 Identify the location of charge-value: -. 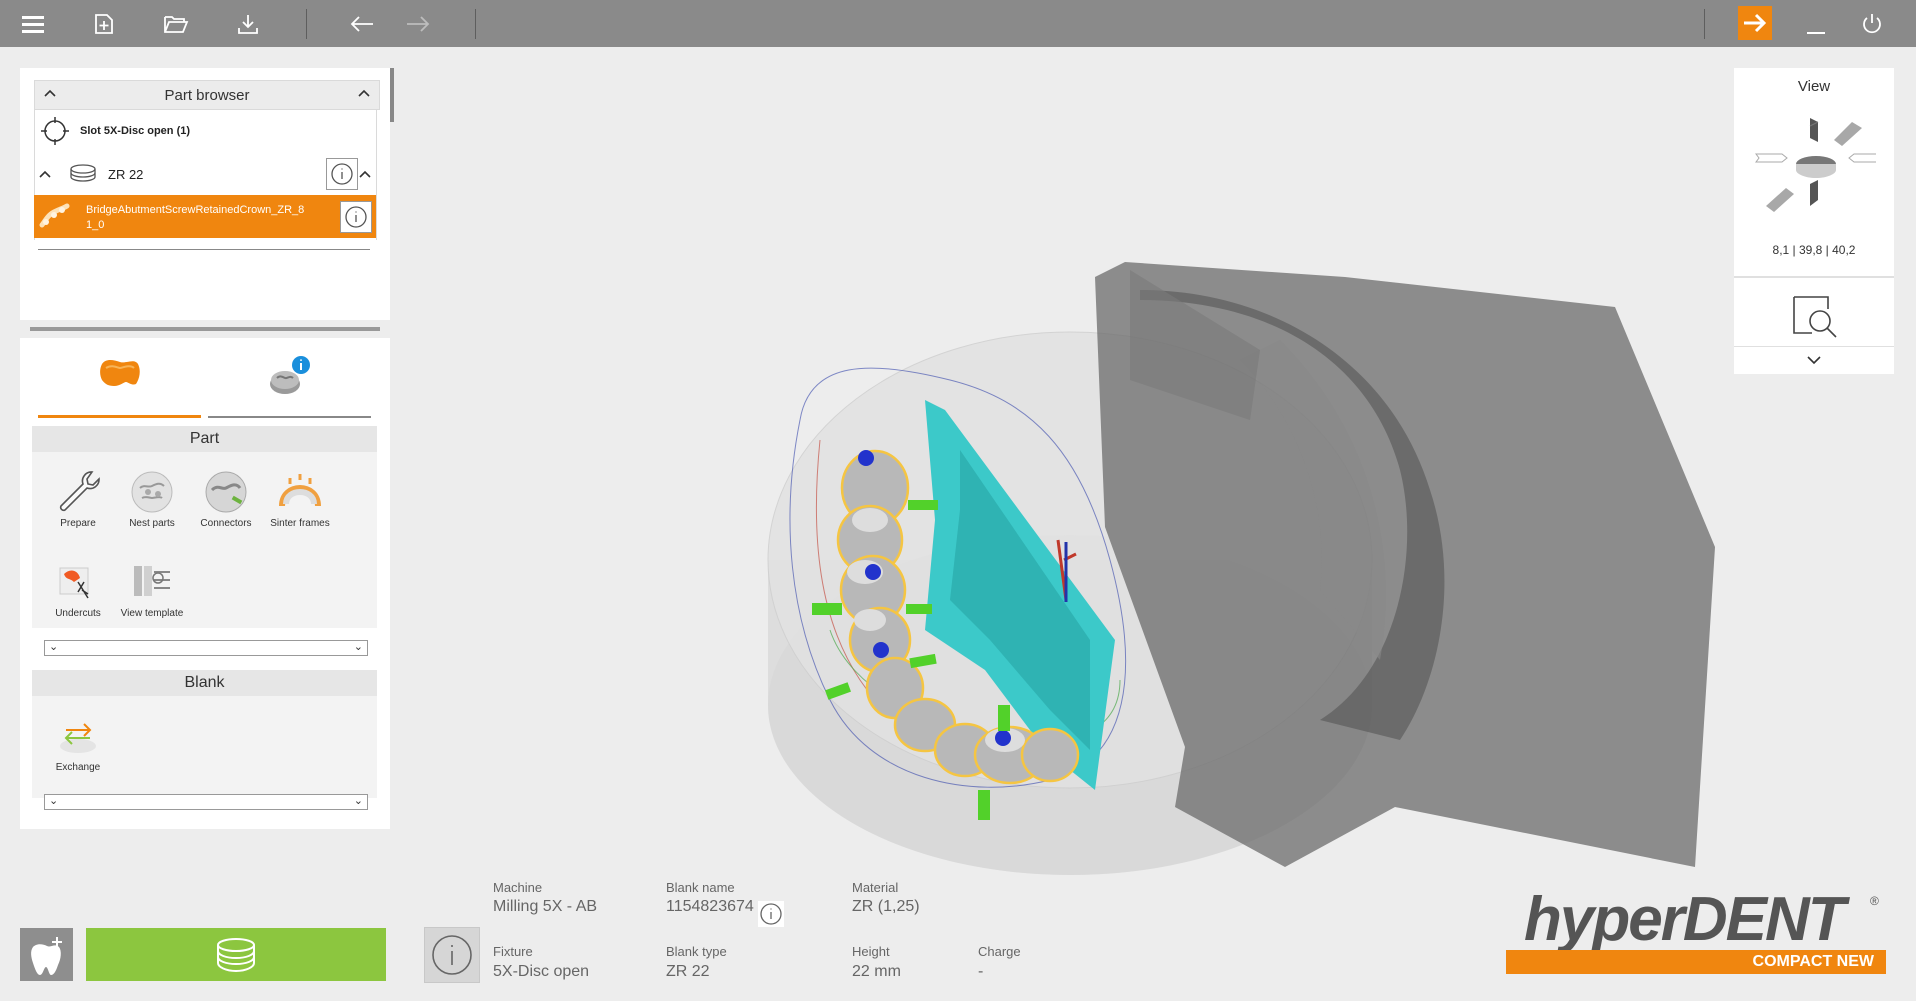
(981, 971).